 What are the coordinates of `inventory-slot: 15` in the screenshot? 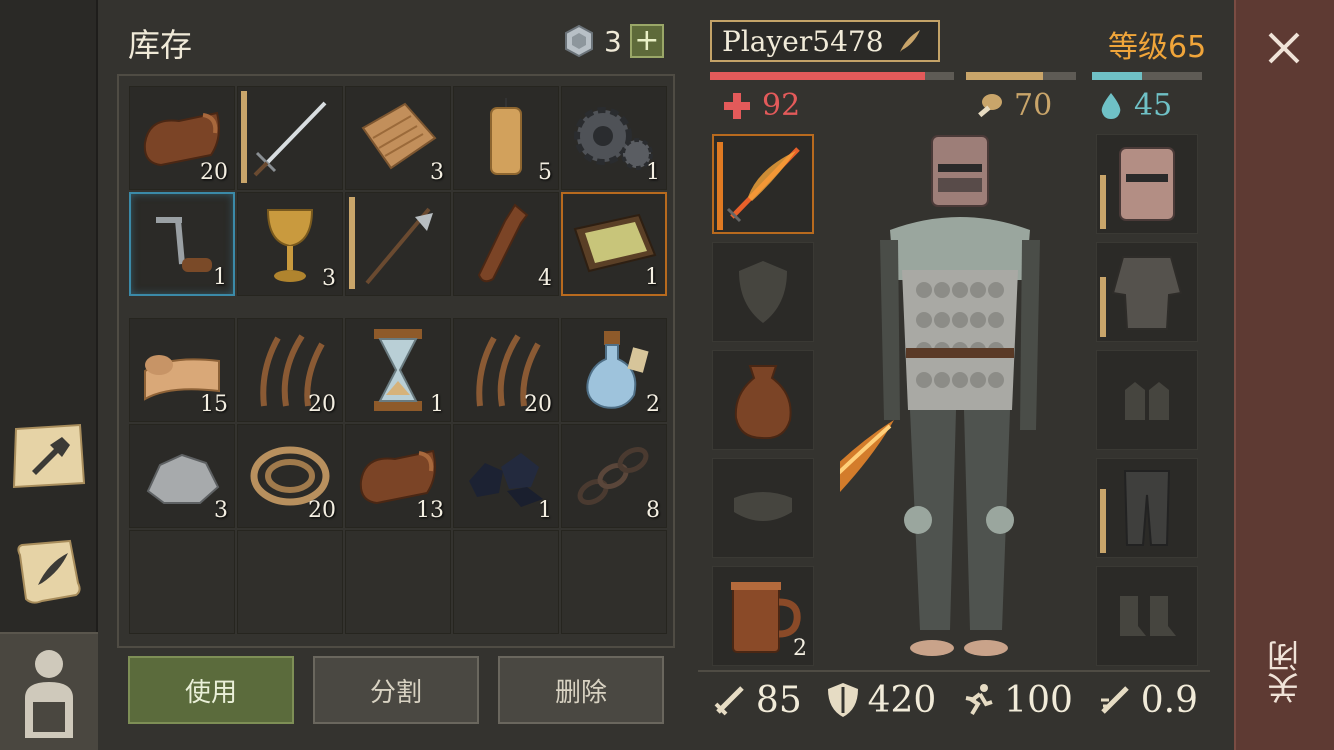 It's located at (182, 370).